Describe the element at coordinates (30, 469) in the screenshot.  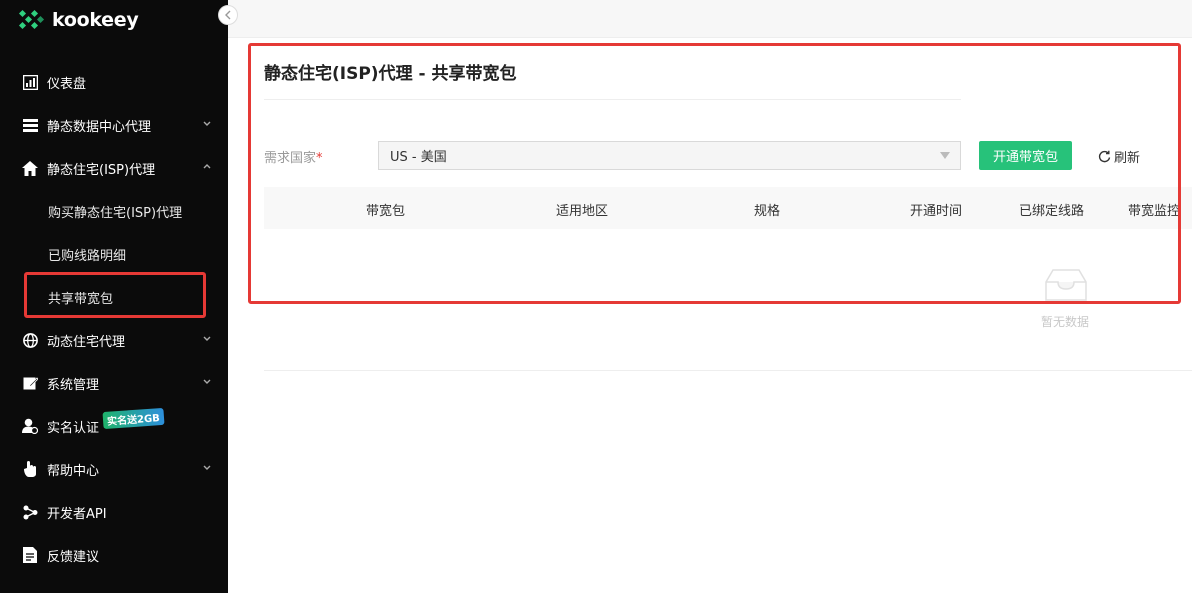
I see `hand-pointer-icon` at that location.